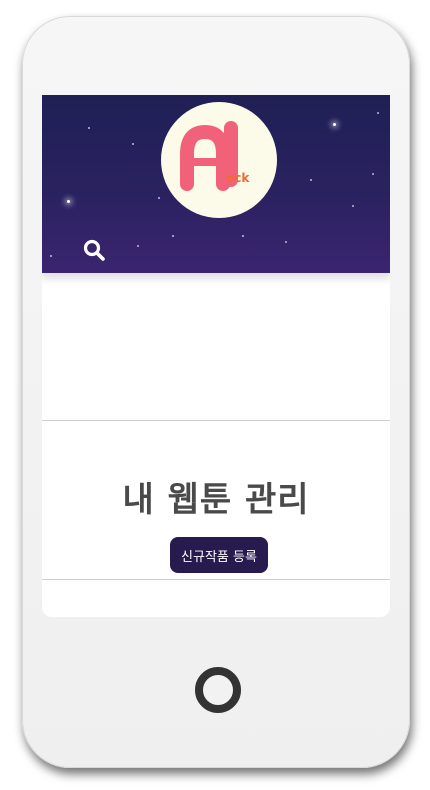  I want to click on home-button, so click(218, 690).